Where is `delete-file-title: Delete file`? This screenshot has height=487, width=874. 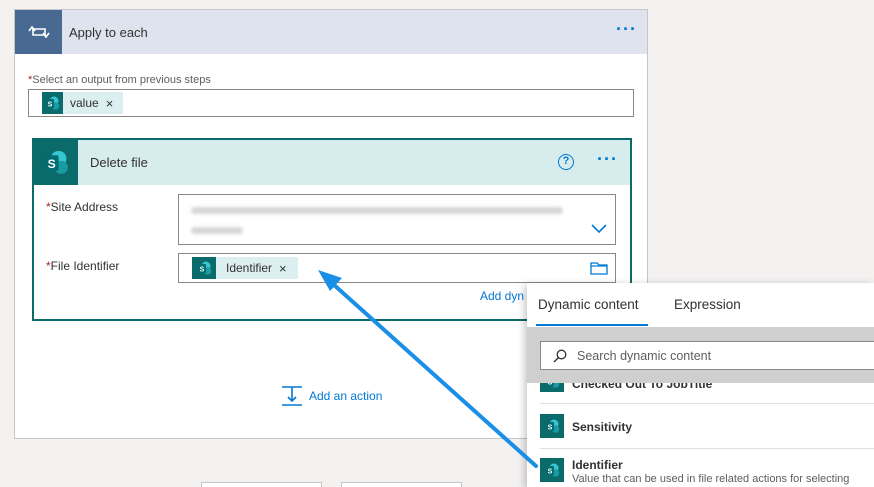
delete-file-title: Delete file is located at coordinates (119, 162).